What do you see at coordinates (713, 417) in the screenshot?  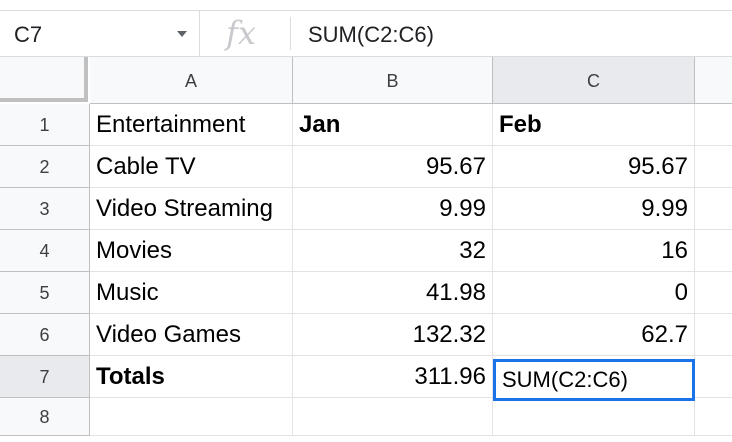 I see `cell-d8` at bounding box center [713, 417].